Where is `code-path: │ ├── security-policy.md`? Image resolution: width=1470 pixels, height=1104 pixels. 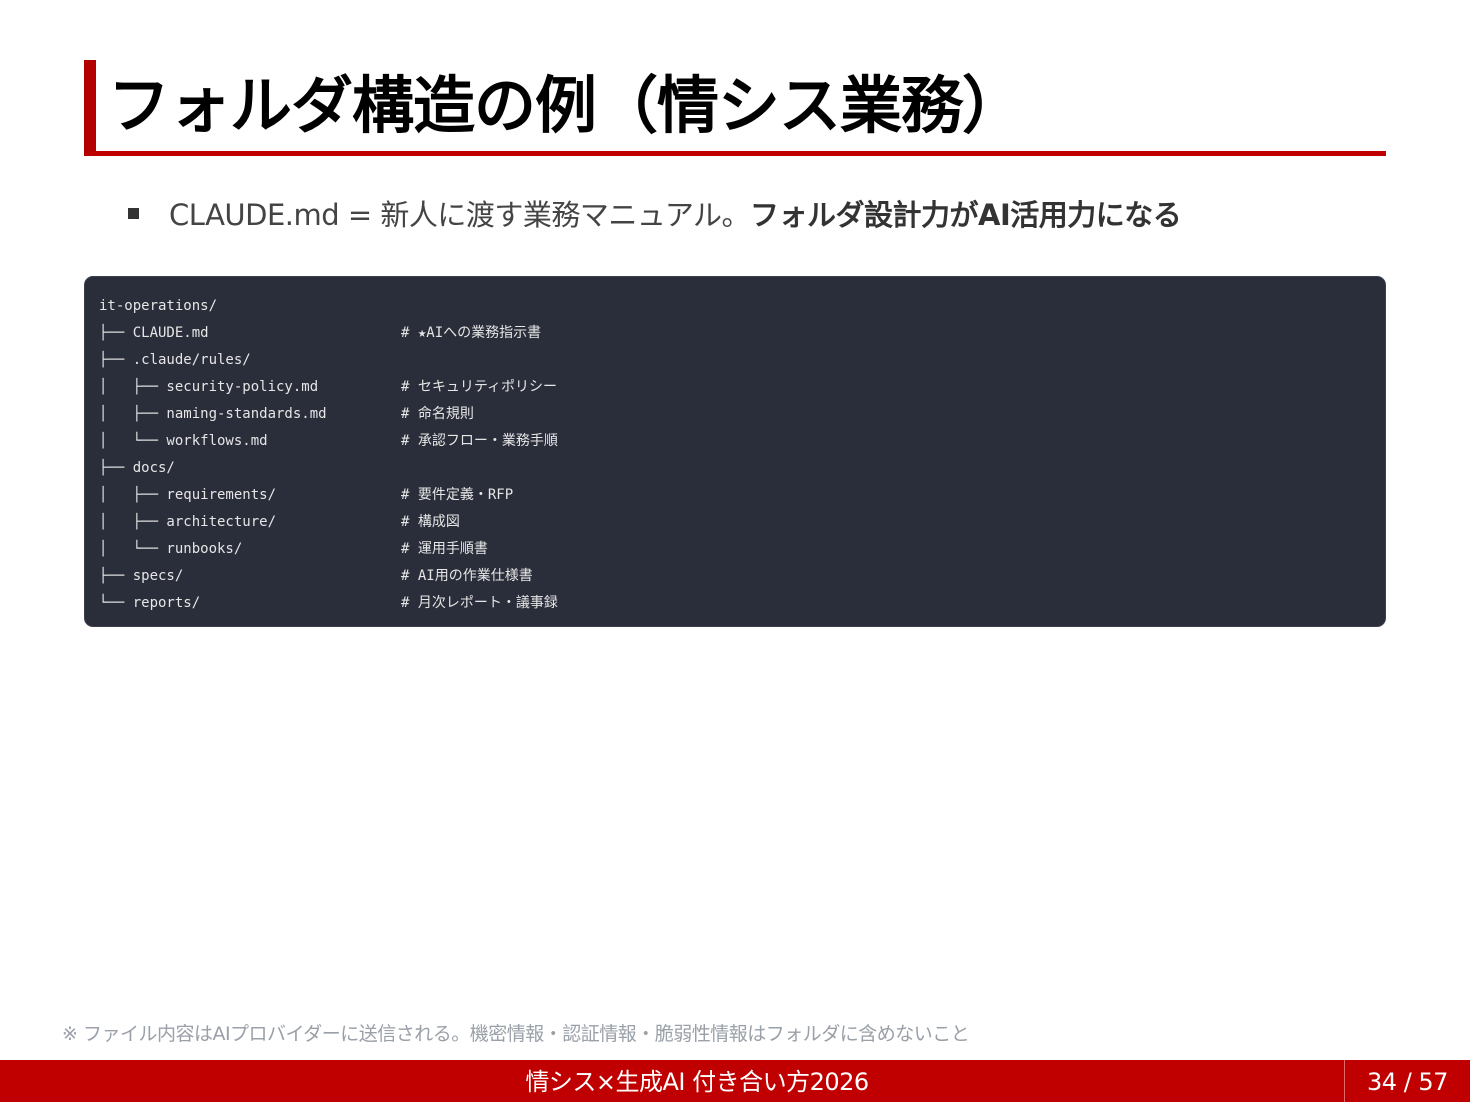
code-path: │ ├── security-policy.md is located at coordinates (209, 387).